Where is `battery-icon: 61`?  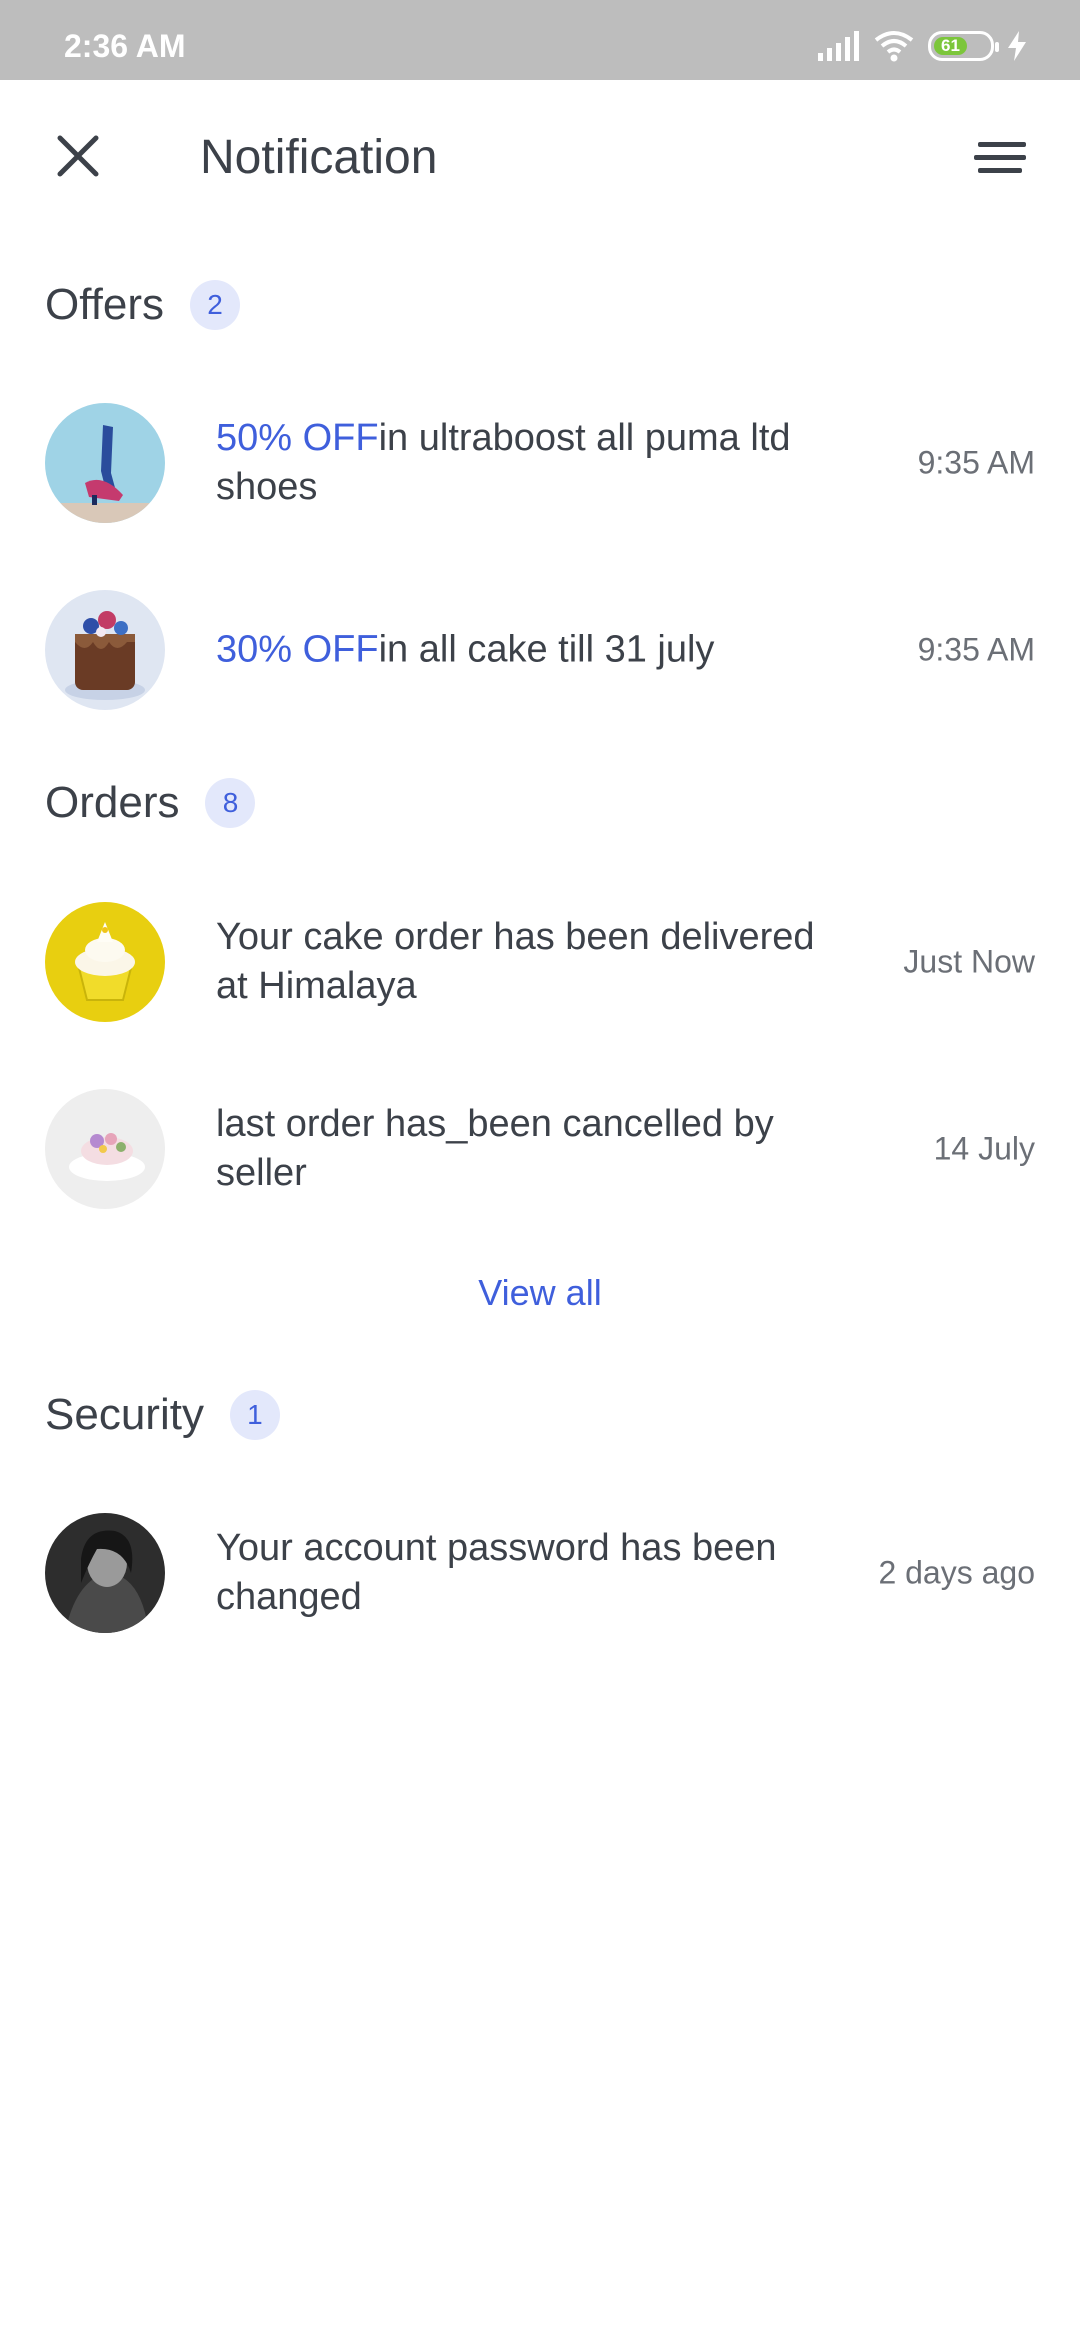
battery-icon: 61 is located at coordinates (963, 46).